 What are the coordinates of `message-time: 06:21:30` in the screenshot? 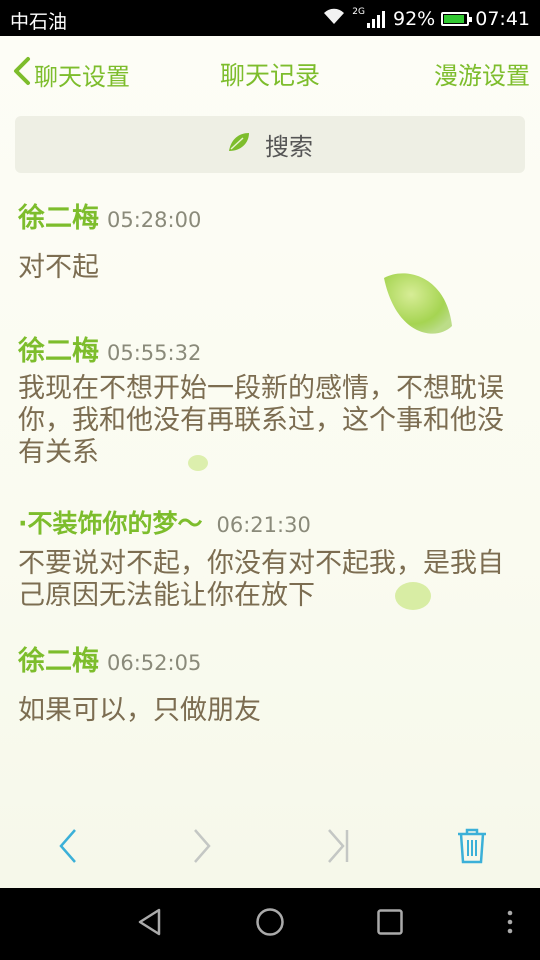 It's located at (263, 525).